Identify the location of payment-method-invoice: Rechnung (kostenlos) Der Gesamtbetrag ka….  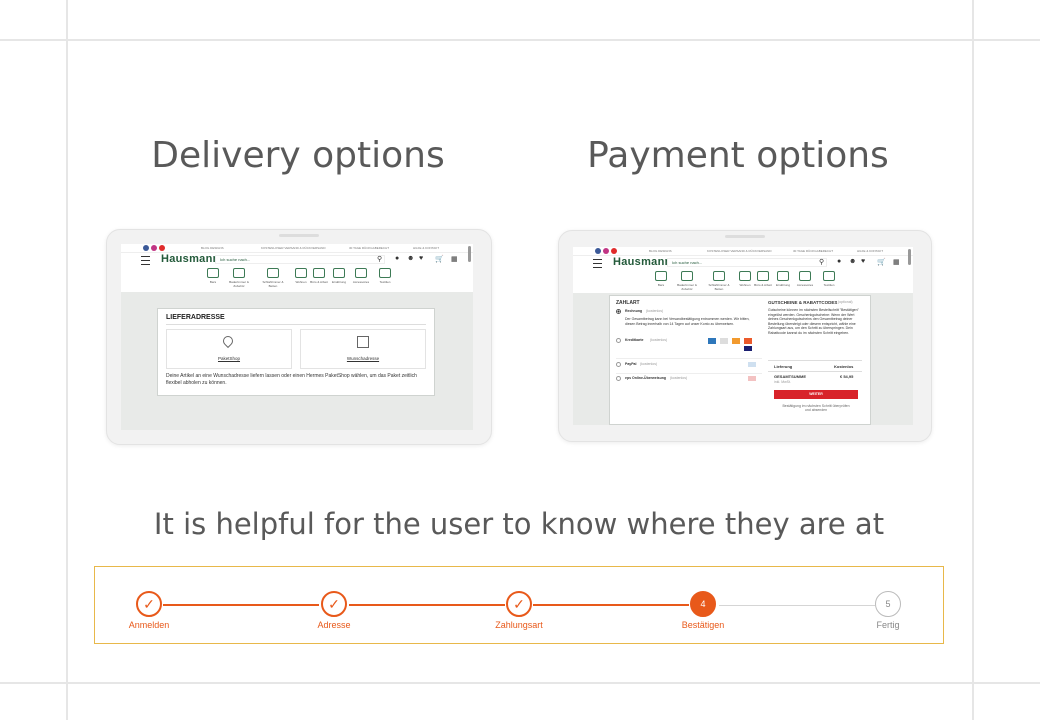
(689, 322).